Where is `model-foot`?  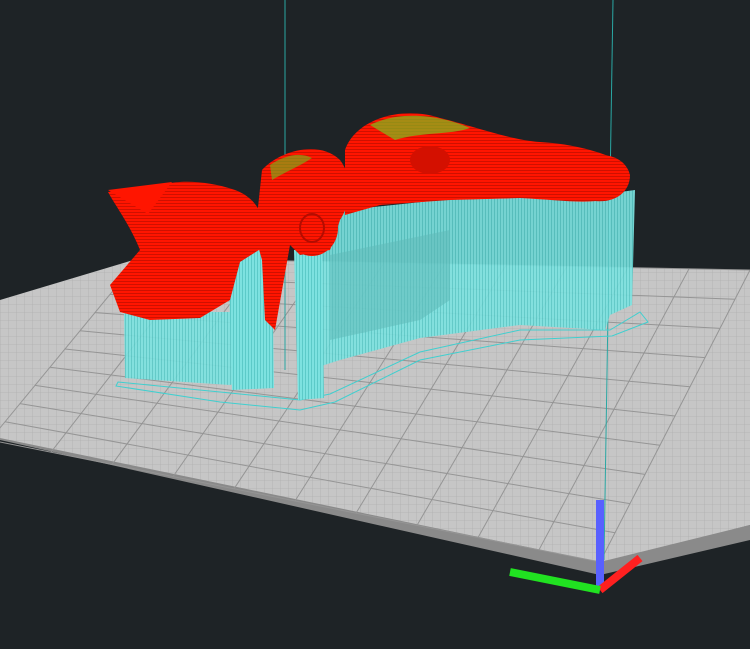
model-foot is located at coordinates (312, 228).